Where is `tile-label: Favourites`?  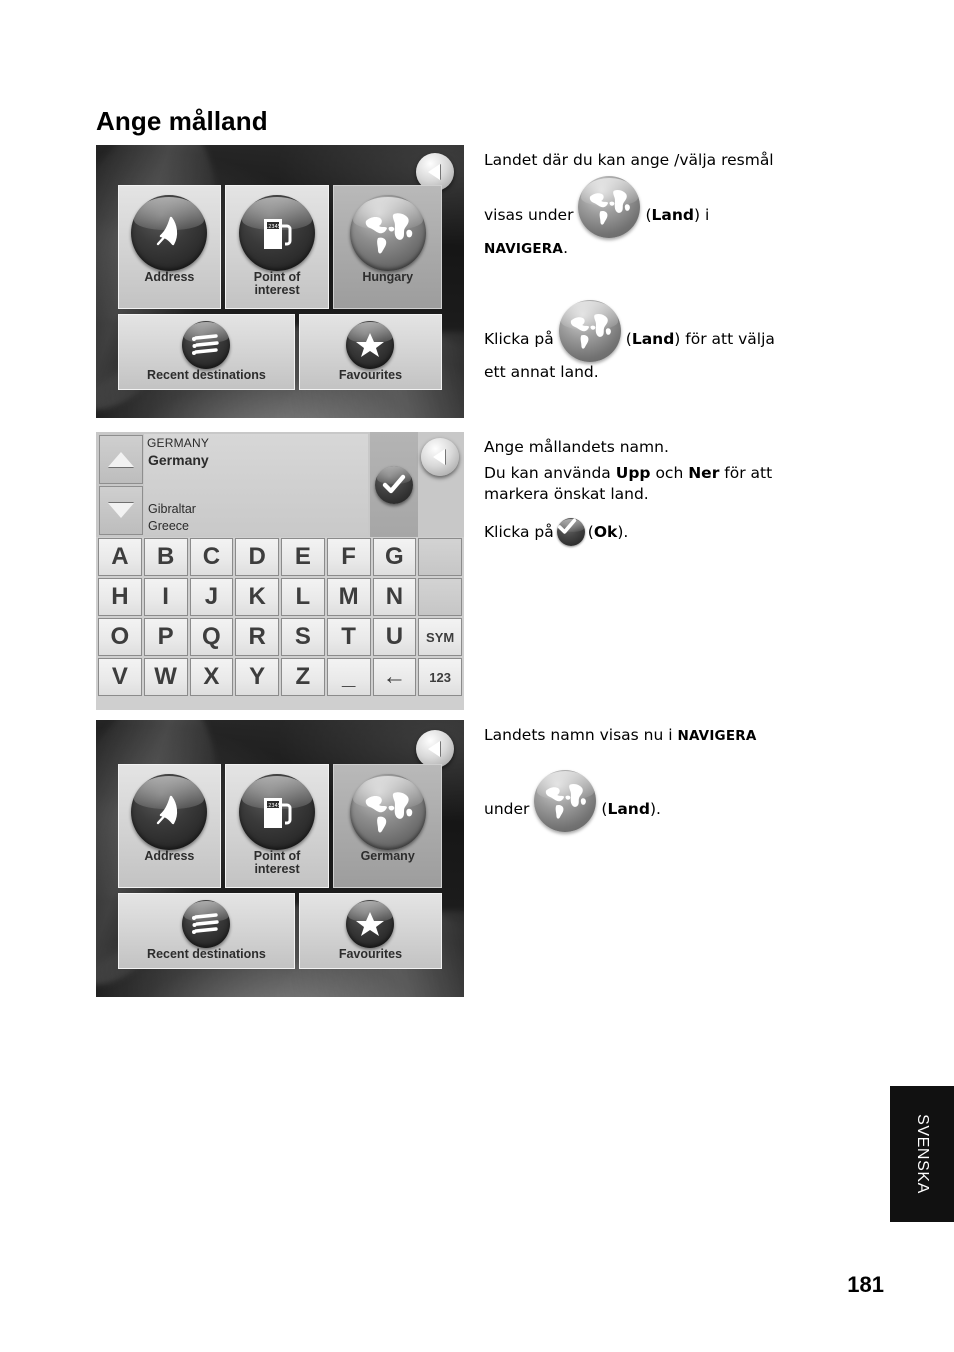 tile-label: Favourites is located at coordinates (370, 954).